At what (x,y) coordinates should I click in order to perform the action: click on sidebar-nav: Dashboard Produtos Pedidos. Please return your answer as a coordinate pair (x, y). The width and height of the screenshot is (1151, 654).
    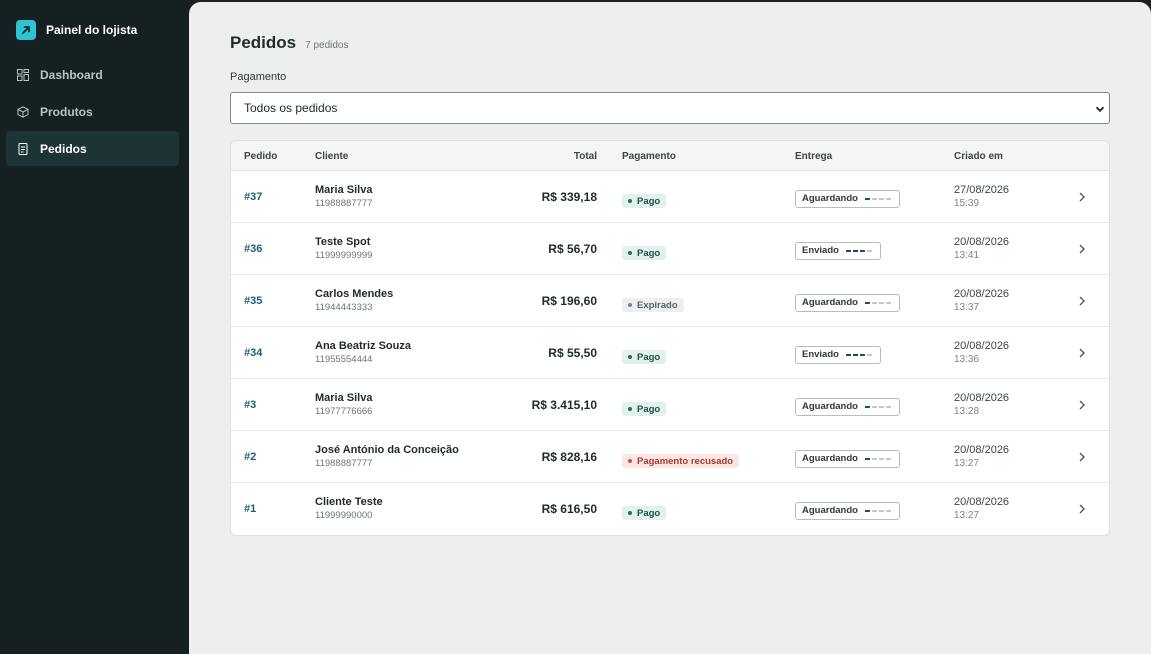
    Looking at the image, I should click on (92, 112).